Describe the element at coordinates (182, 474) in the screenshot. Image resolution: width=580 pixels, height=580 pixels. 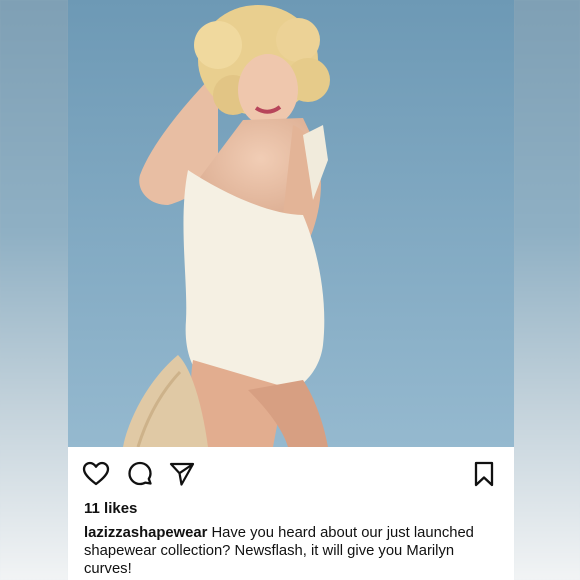
I see `send-icon` at that location.